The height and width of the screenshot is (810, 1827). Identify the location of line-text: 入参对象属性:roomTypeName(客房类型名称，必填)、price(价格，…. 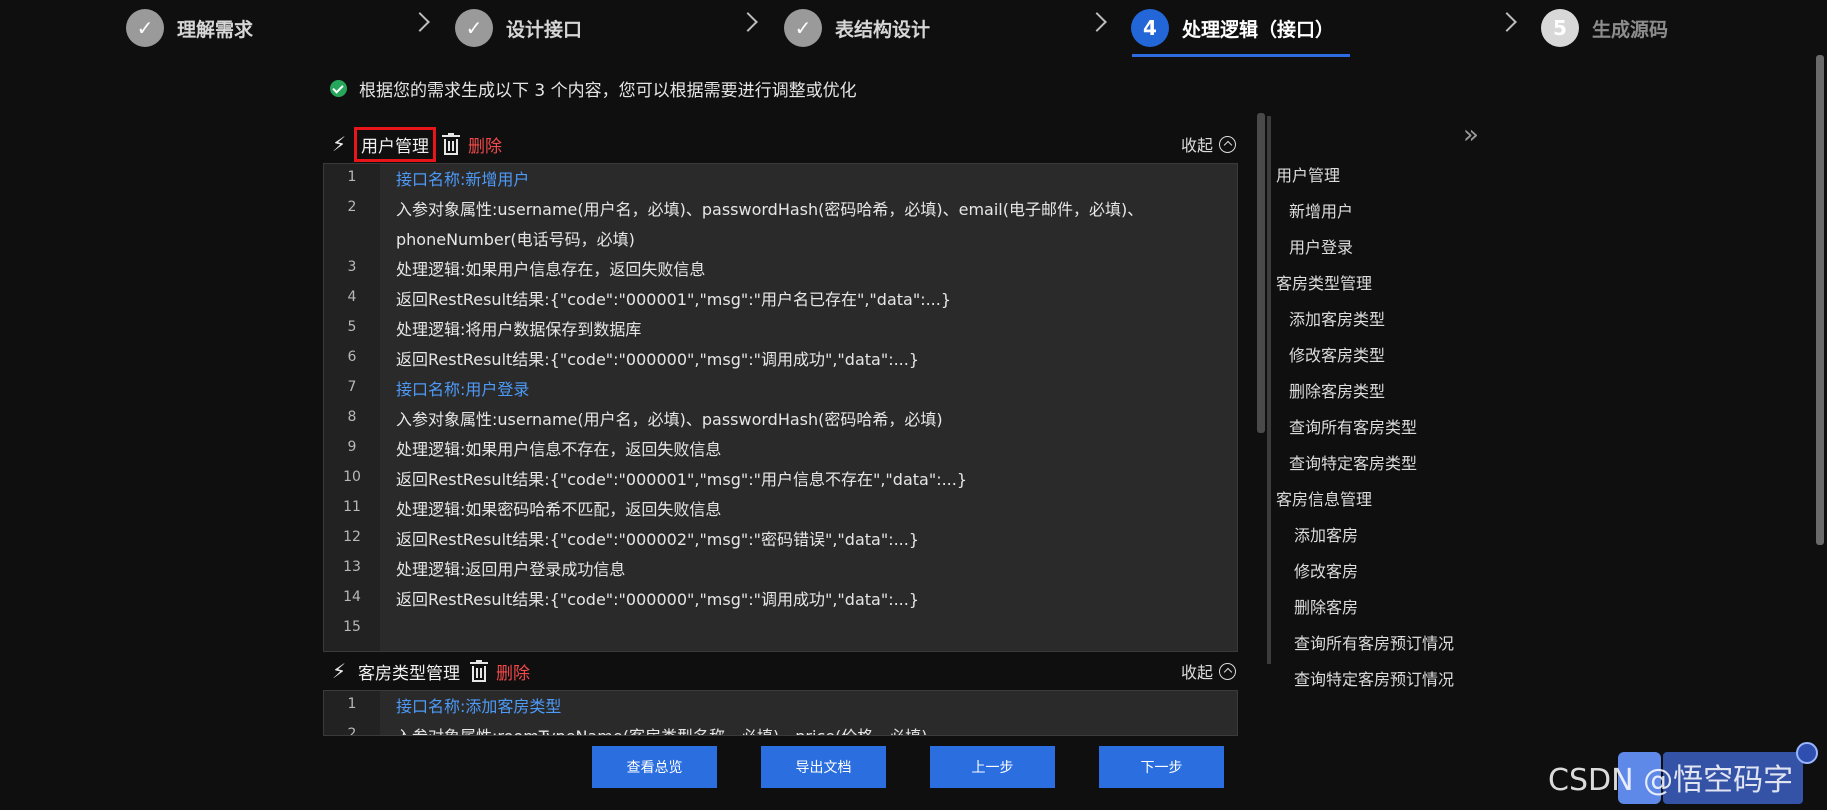
(669, 728).